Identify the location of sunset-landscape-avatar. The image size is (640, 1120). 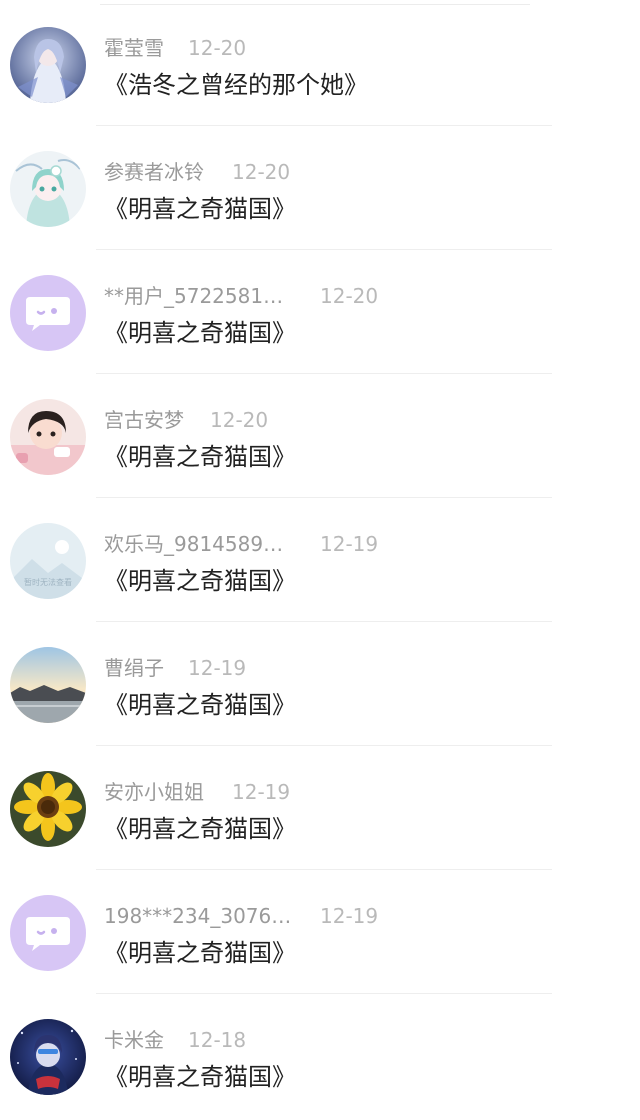
(48, 685).